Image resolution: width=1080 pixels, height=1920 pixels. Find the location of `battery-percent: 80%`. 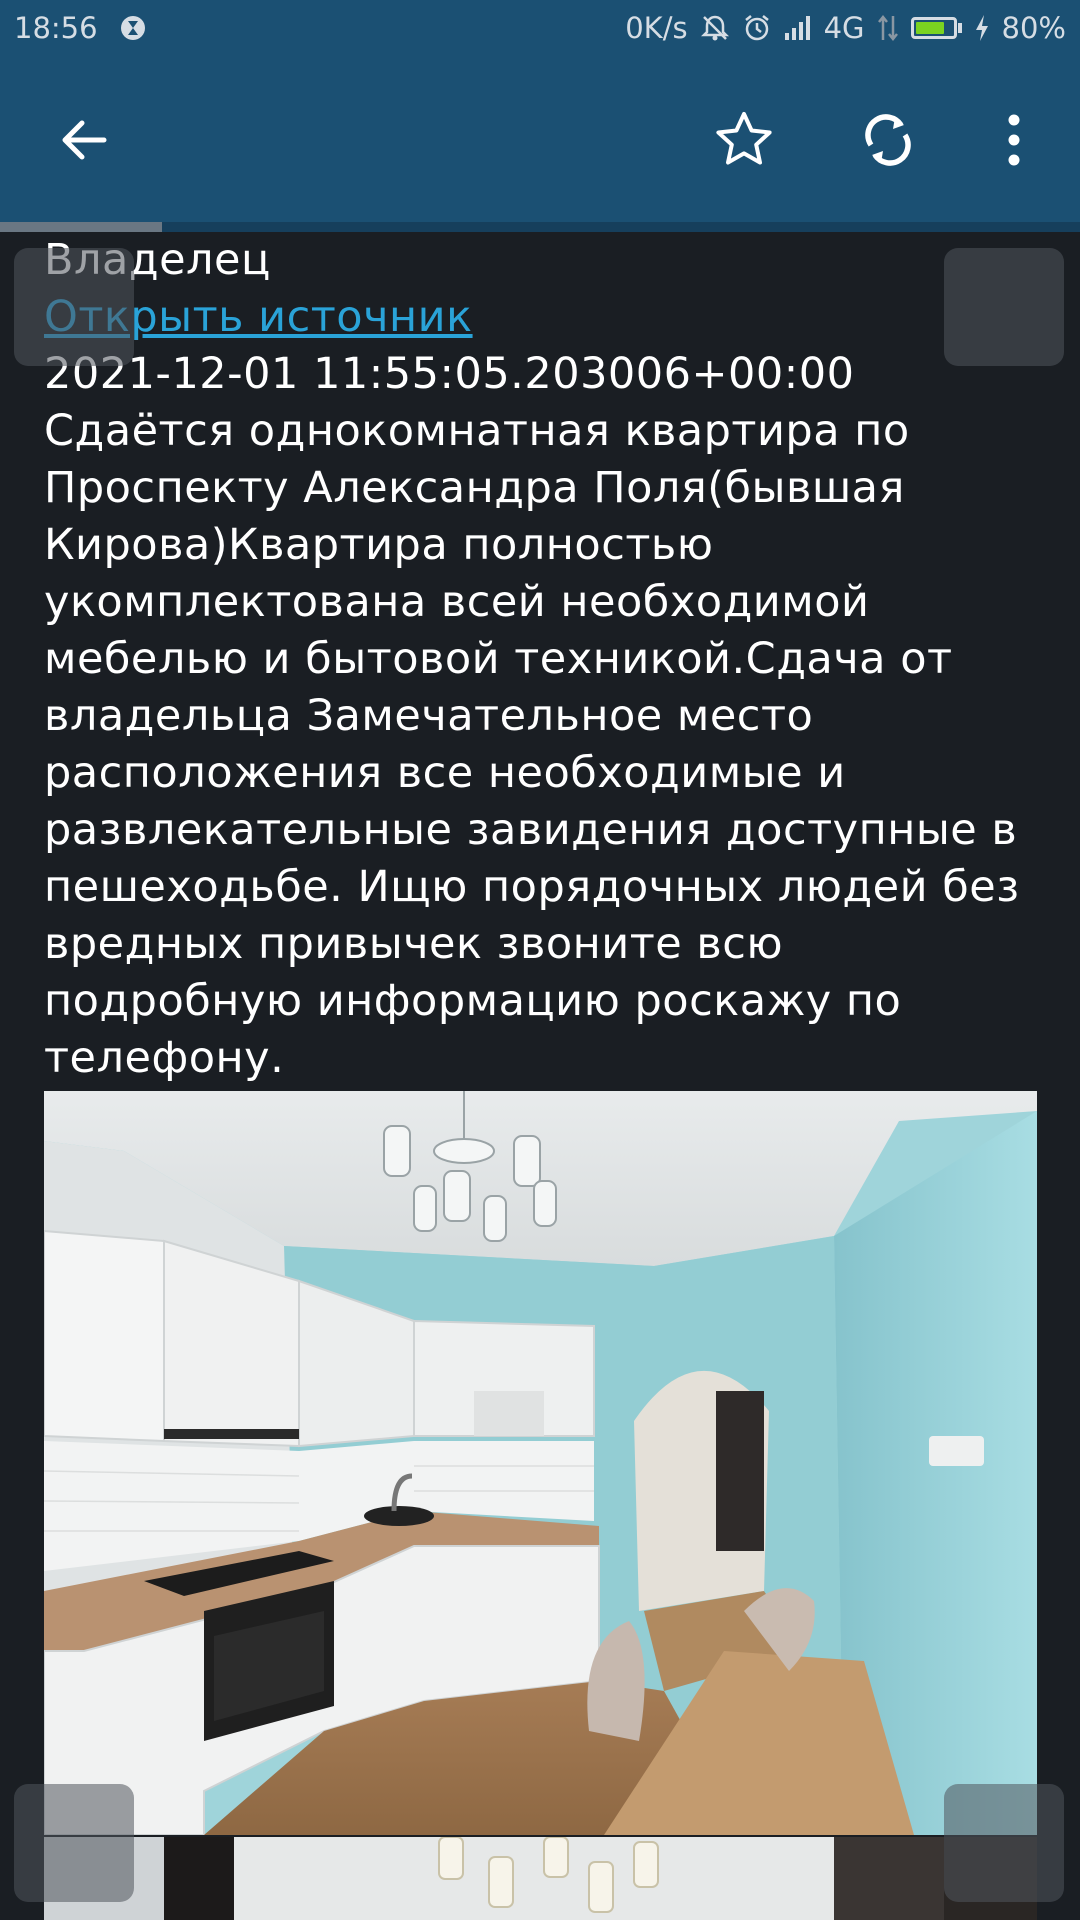

battery-percent: 80% is located at coordinates (1033, 28).